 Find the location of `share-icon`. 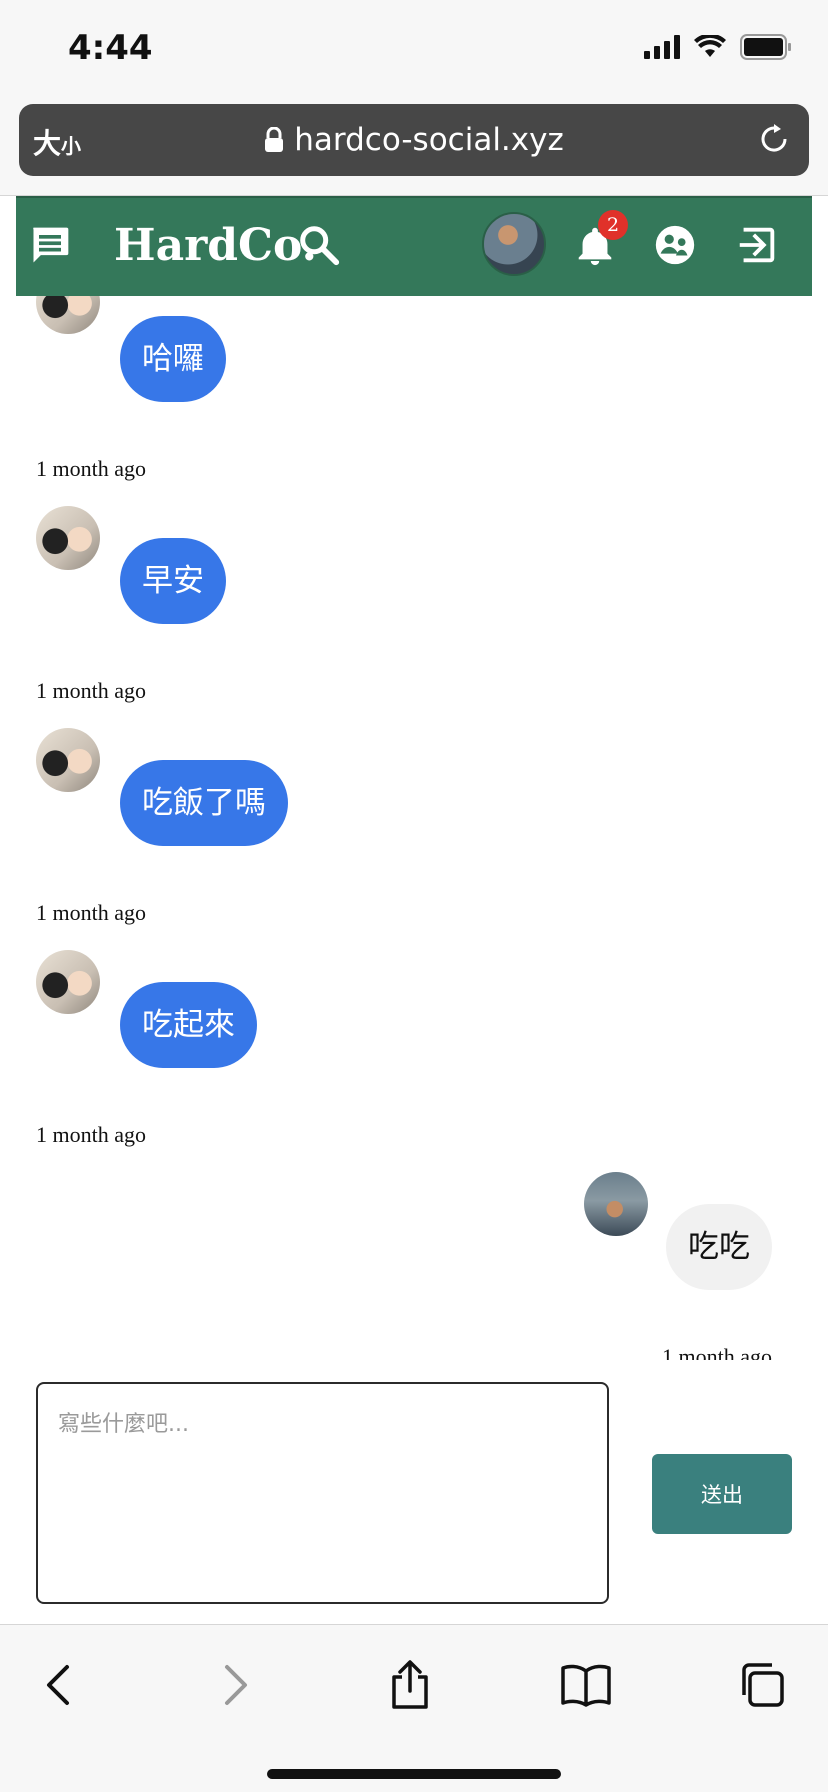

share-icon is located at coordinates (410, 1685).